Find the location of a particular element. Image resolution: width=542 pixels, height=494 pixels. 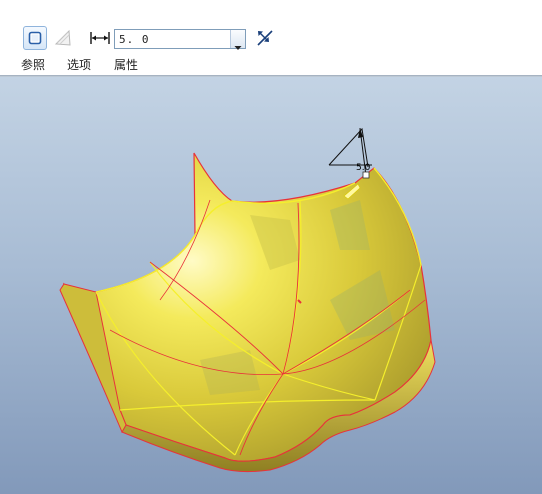

thickness-dimension-icon is located at coordinates (100, 38).